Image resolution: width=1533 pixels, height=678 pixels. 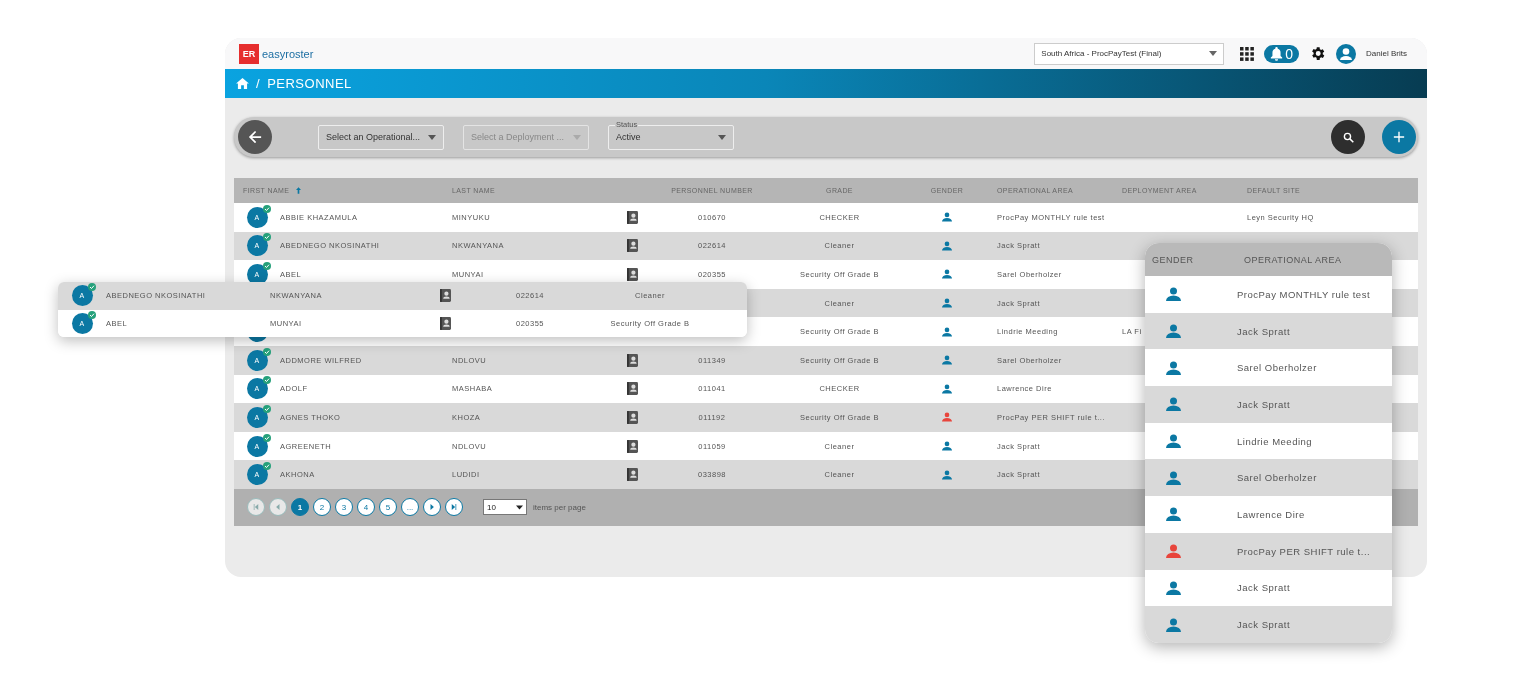 I want to click on search-button, so click(x=1348, y=137).